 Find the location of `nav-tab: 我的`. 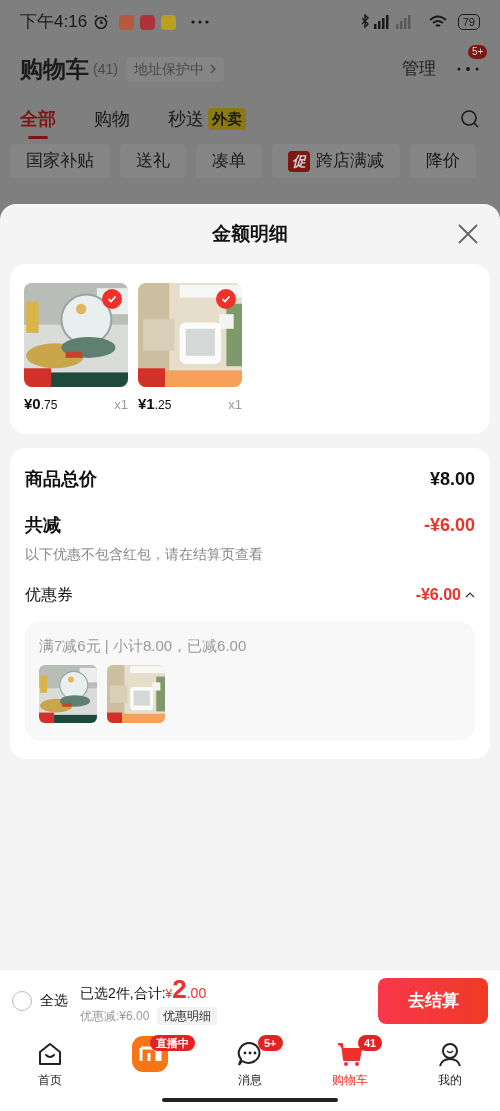

nav-tab: 我的 is located at coordinates (450, 1064).